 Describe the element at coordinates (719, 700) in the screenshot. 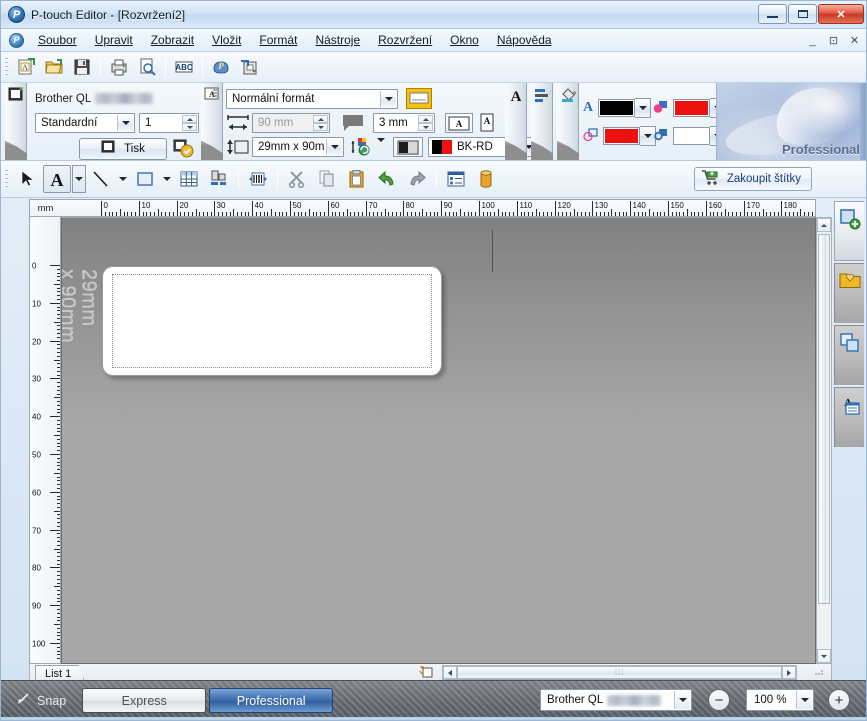

I see `zoom-out-button: −` at that location.